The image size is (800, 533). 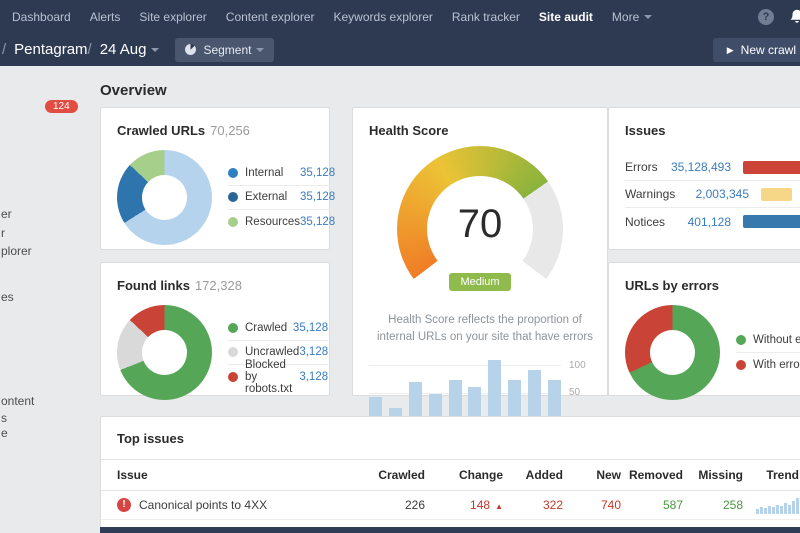 I want to click on card-title: Top issues, so click(x=150, y=438).